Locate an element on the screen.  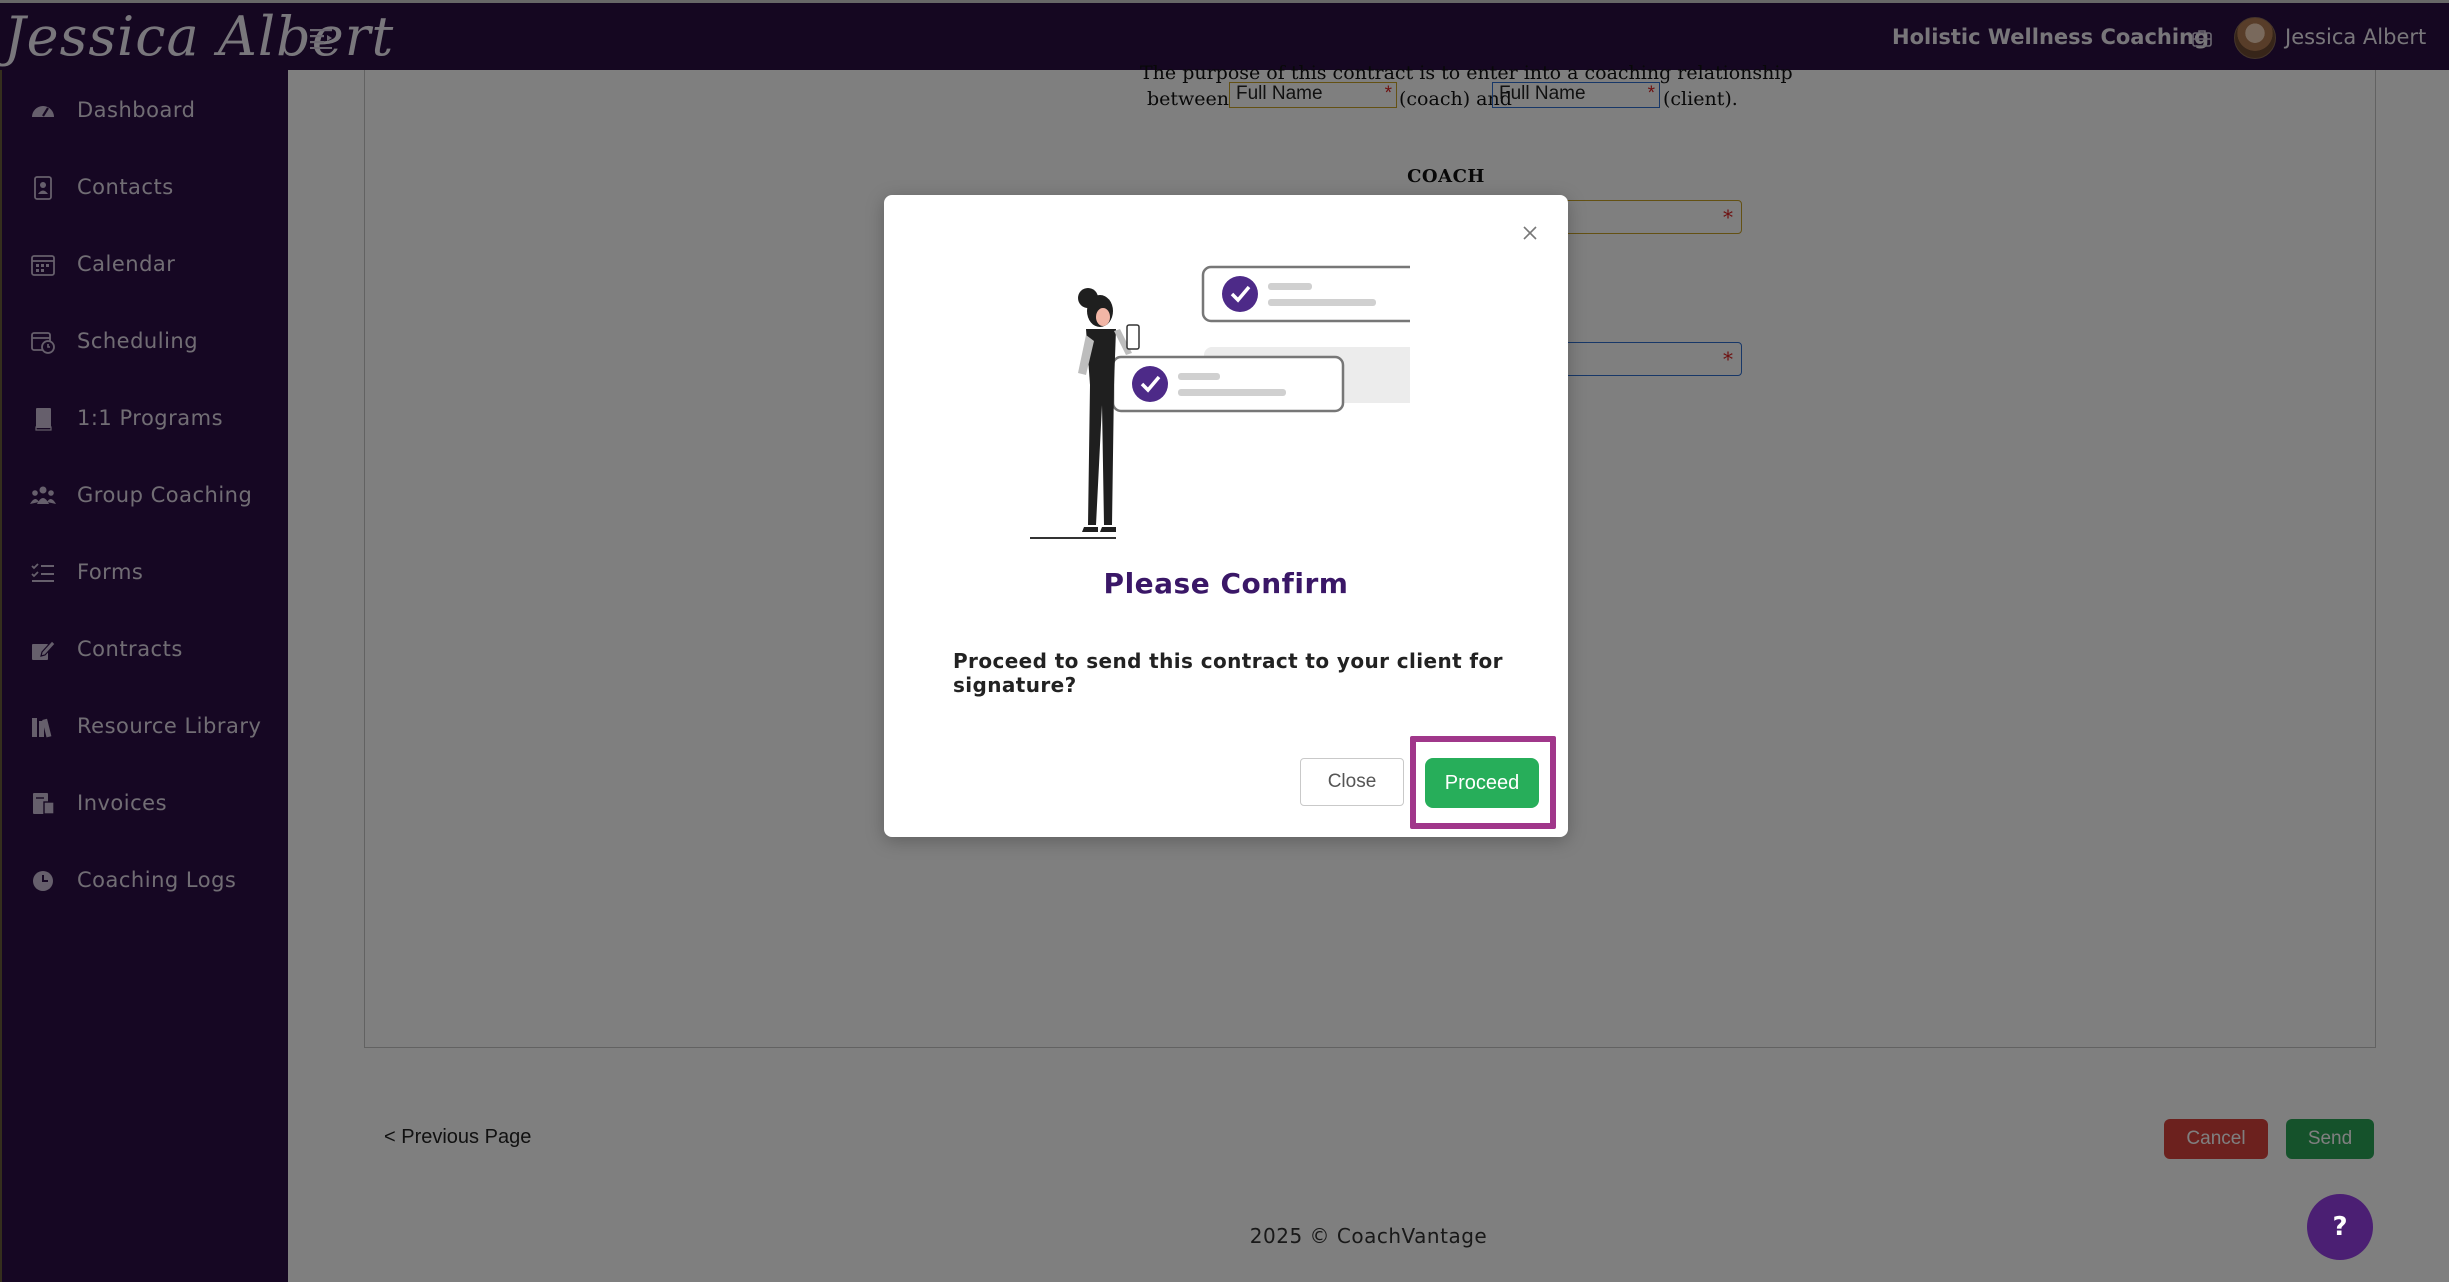
help-button: ? is located at coordinates (2340, 1227).